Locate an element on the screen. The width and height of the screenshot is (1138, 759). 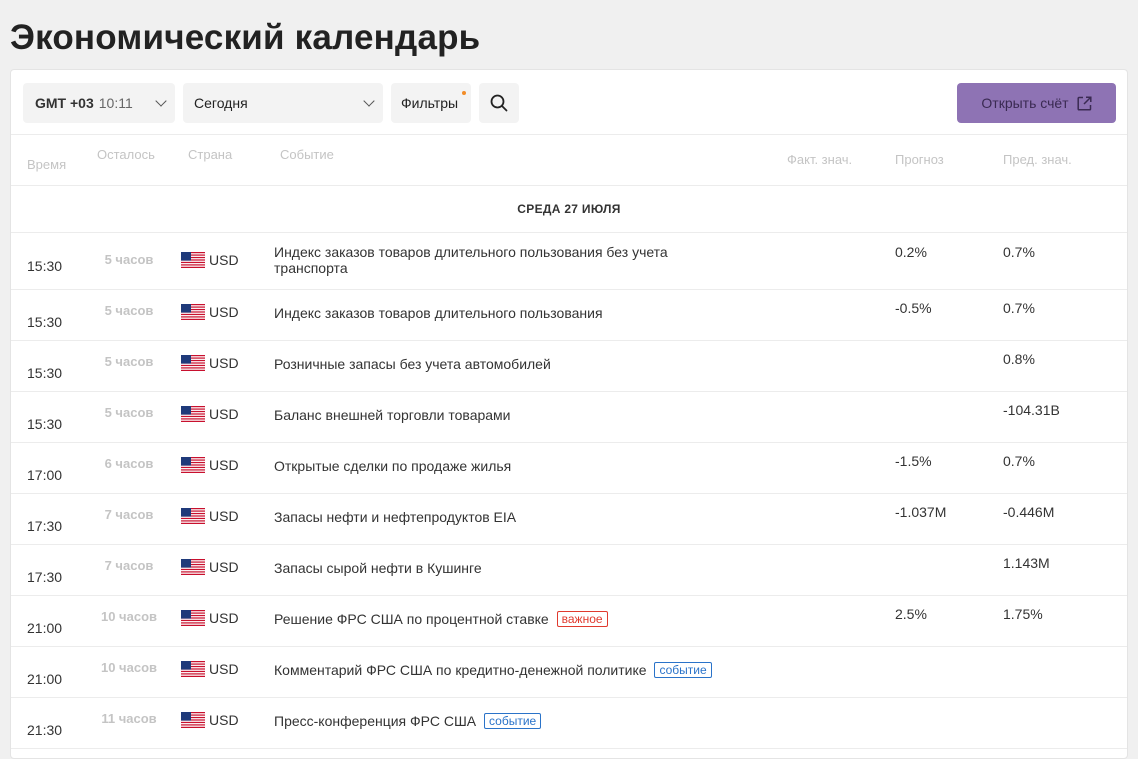
event-title: Решение ФРС США по процентной ставке is located at coordinates (411, 619).